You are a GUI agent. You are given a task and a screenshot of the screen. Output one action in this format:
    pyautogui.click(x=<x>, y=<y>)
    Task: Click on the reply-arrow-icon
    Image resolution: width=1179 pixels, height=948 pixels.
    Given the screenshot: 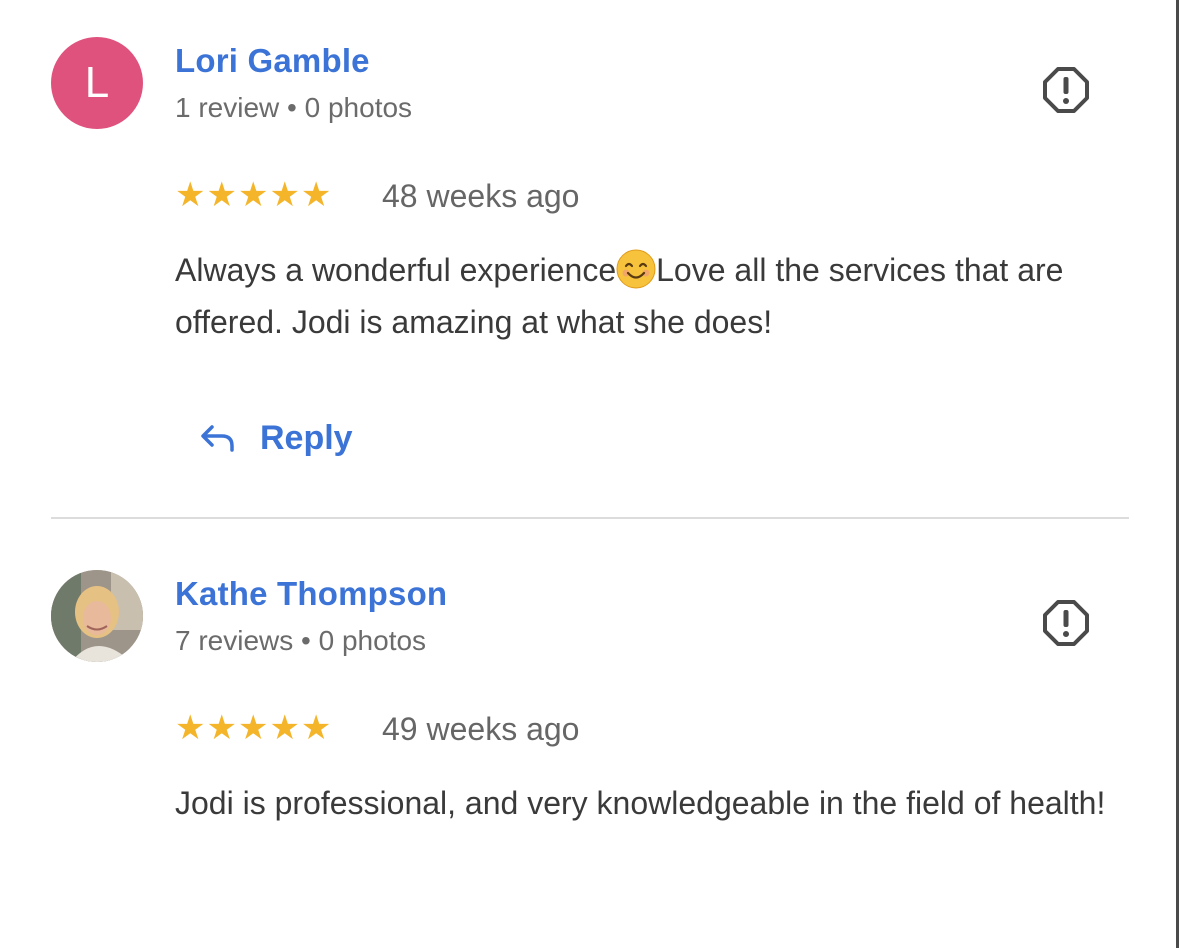 What is the action you would take?
    pyautogui.click(x=217, y=438)
    